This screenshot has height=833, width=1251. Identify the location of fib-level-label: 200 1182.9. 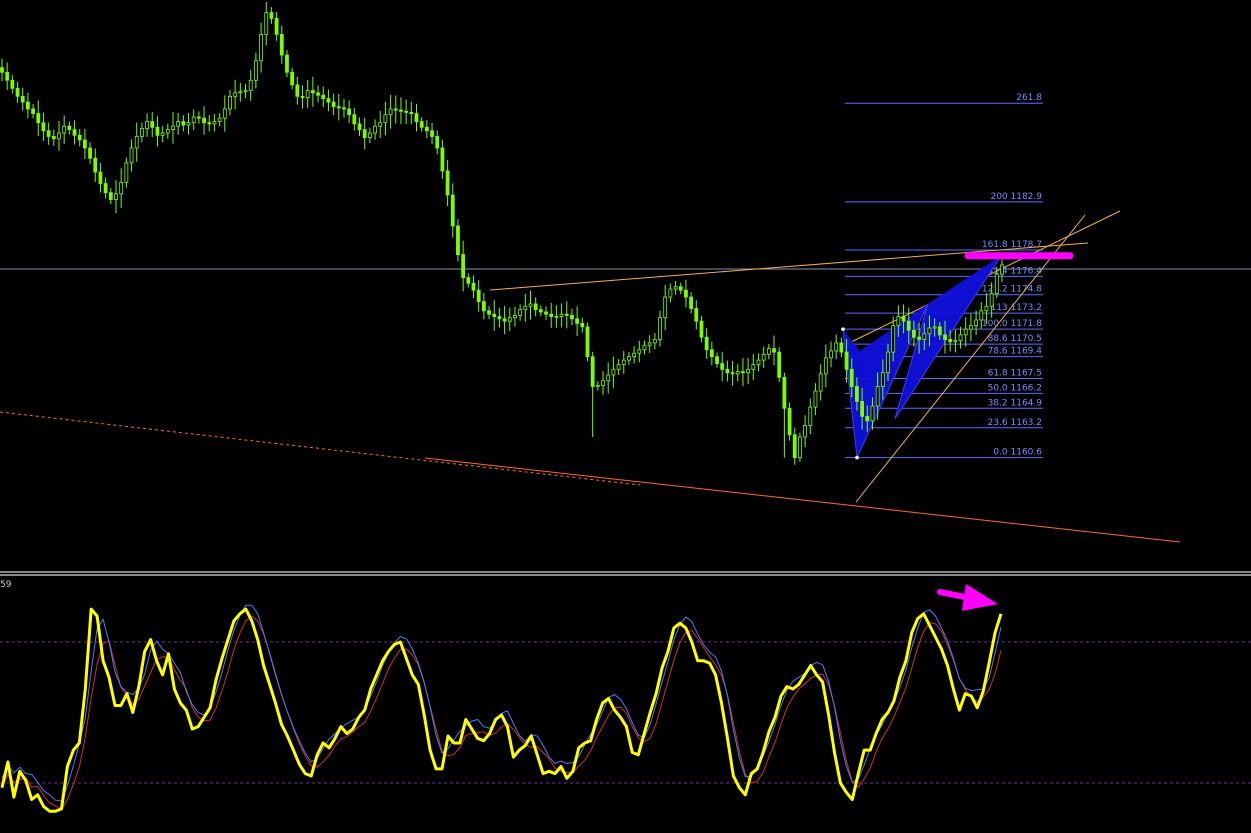
(1016, 197).